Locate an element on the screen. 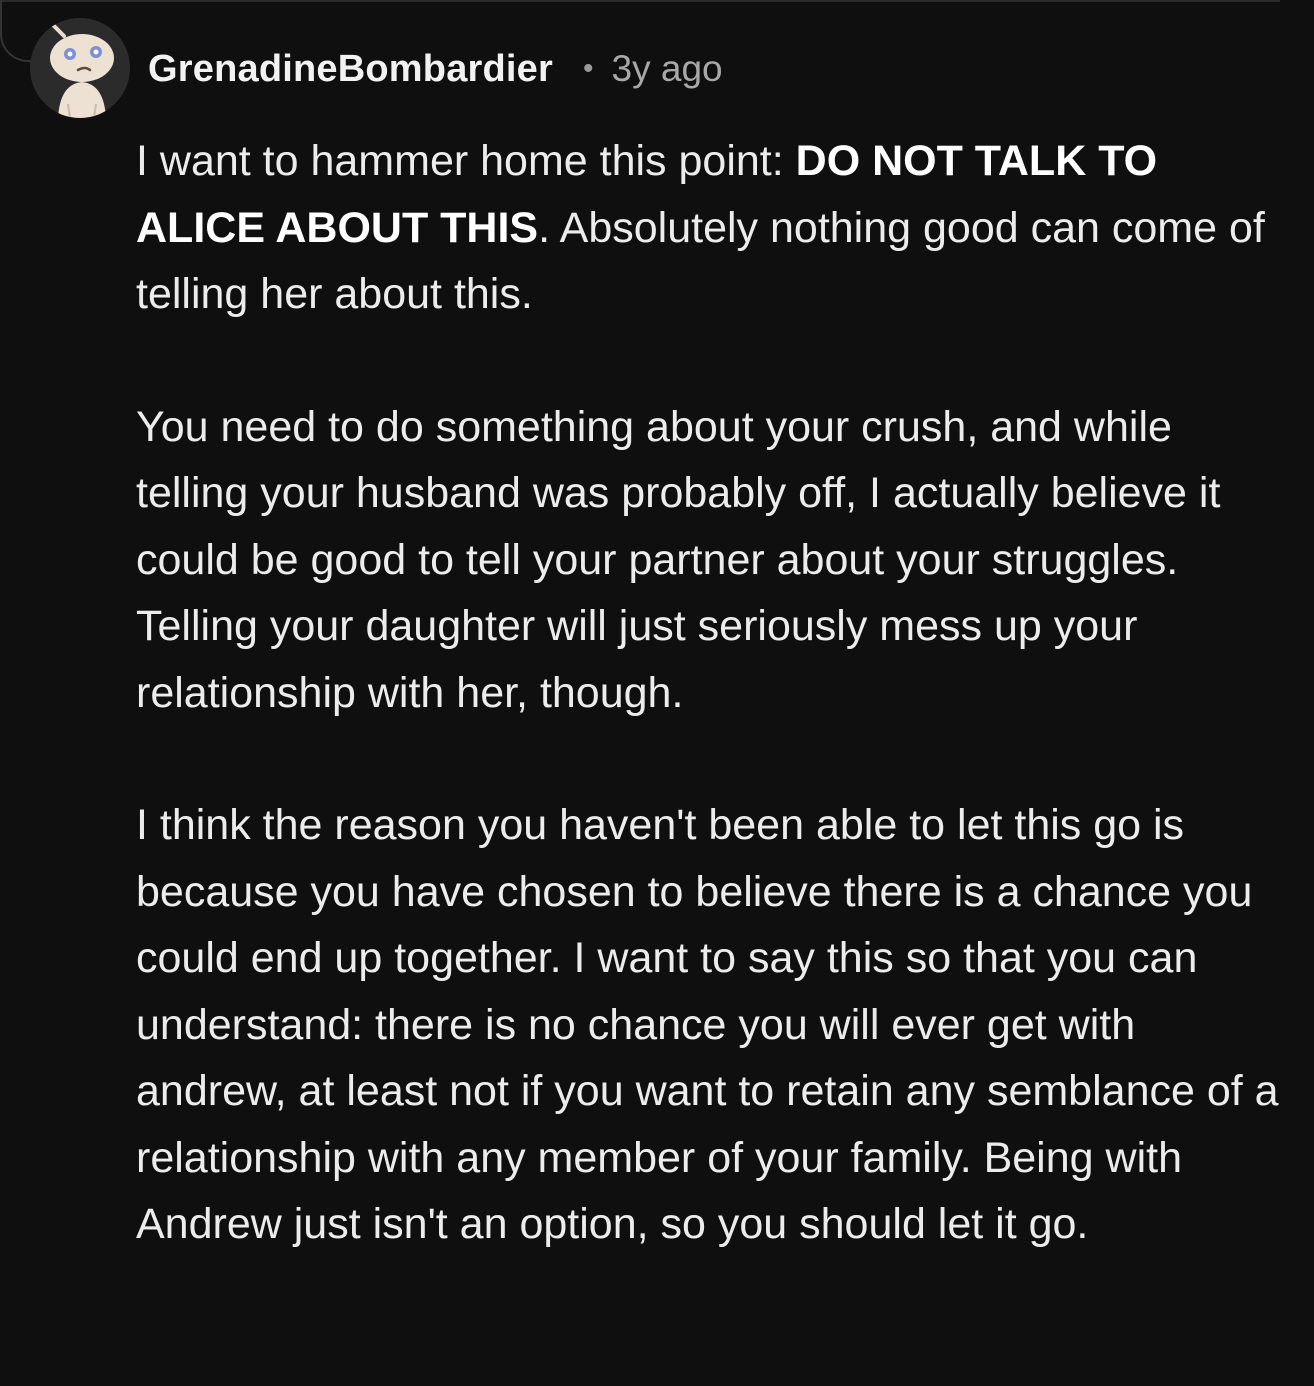 This screenshot has height=1386, width=1314. paragraph-1-text-start: I want to hammer home this point: is located at coordinates (466, 161).